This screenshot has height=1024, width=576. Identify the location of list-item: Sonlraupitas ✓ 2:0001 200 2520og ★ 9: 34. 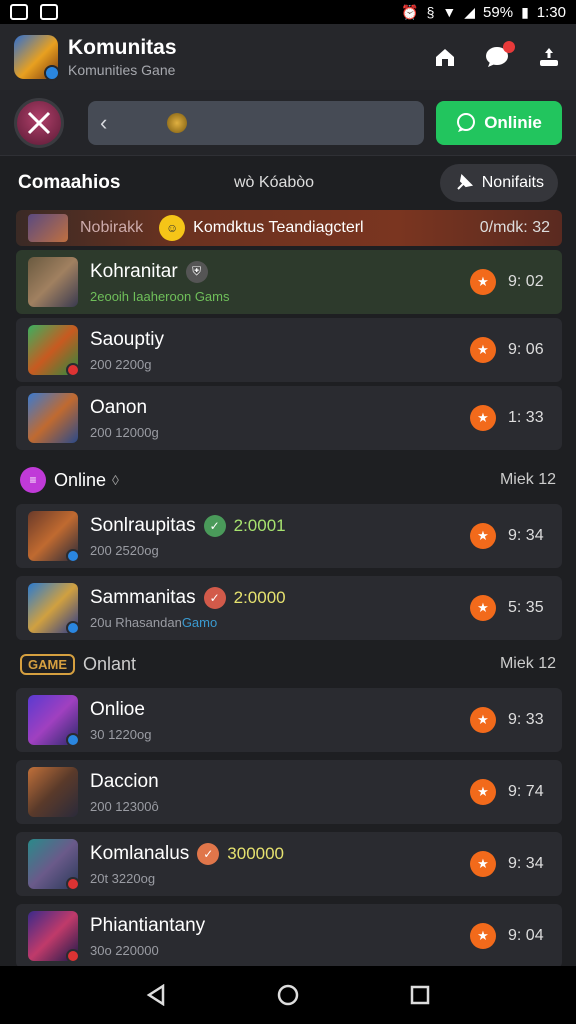
(289, 536).